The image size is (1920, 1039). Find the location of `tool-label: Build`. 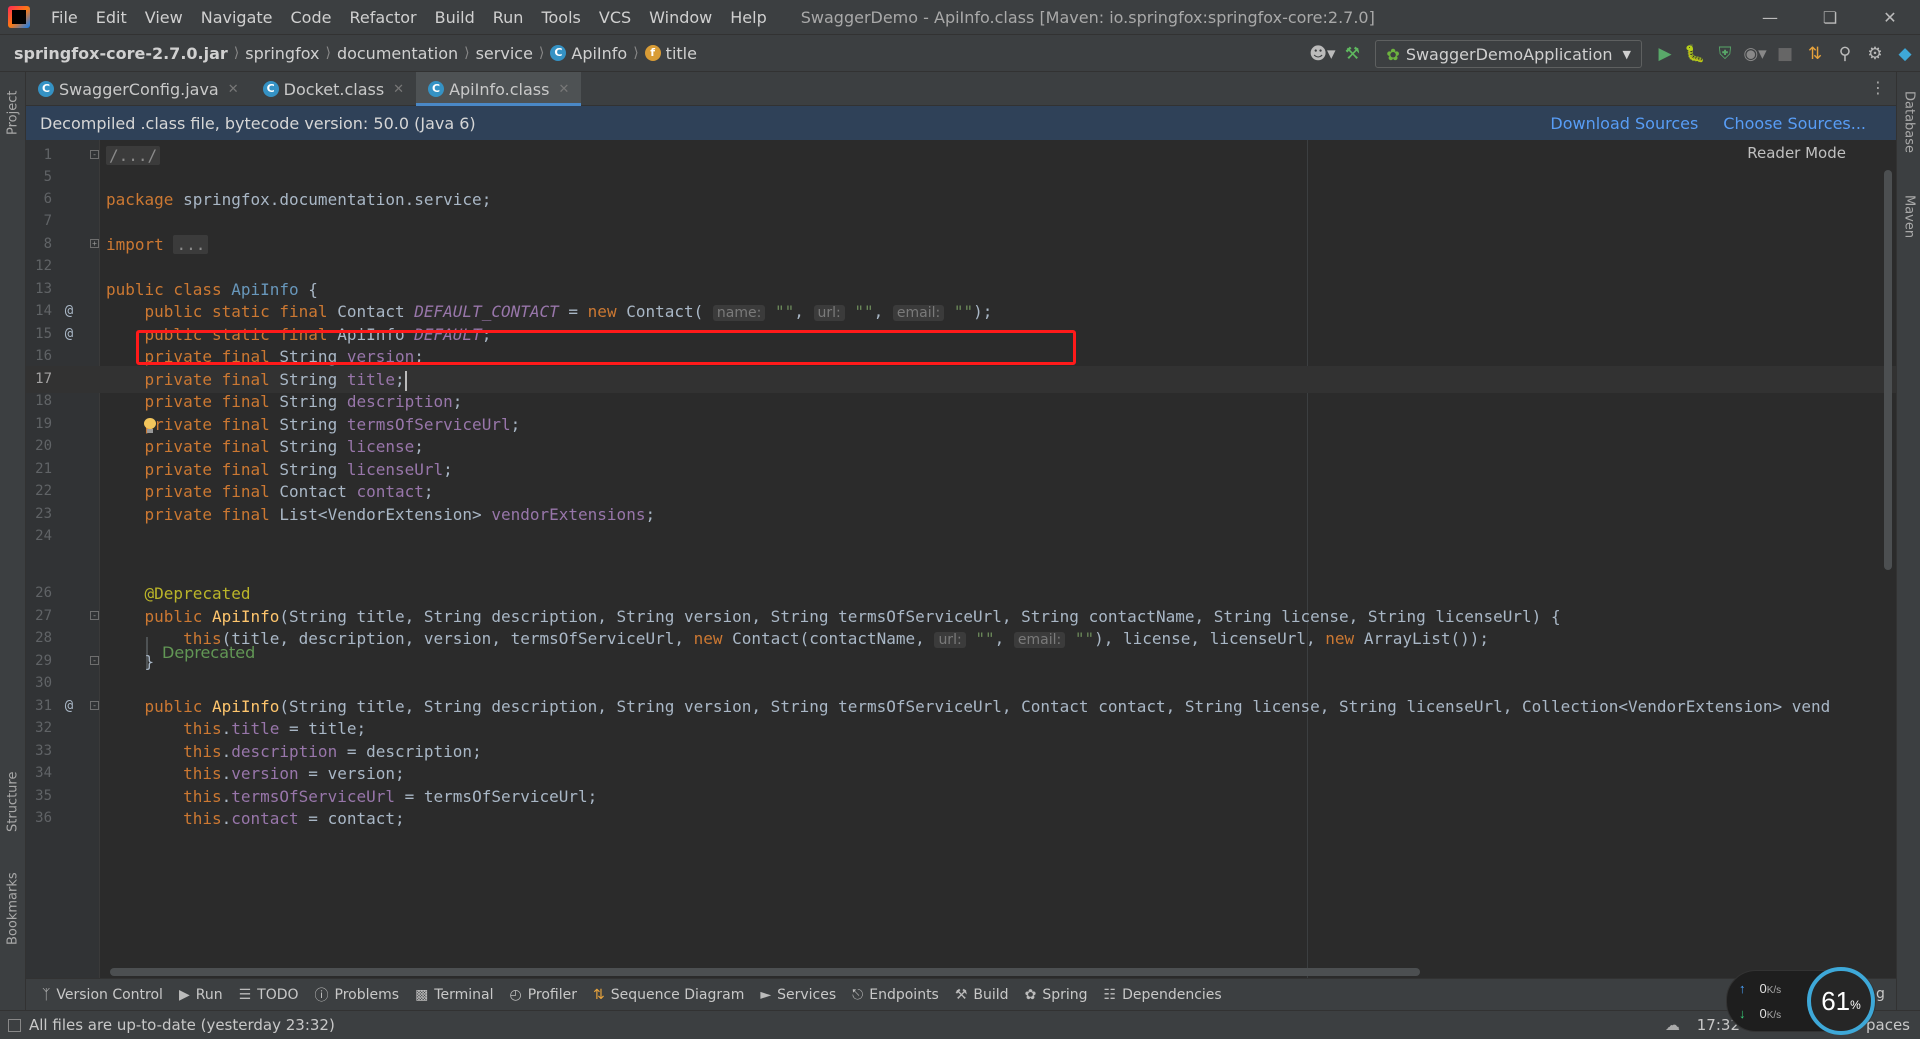

tool-label: Build is located at coordinates (991, 994).